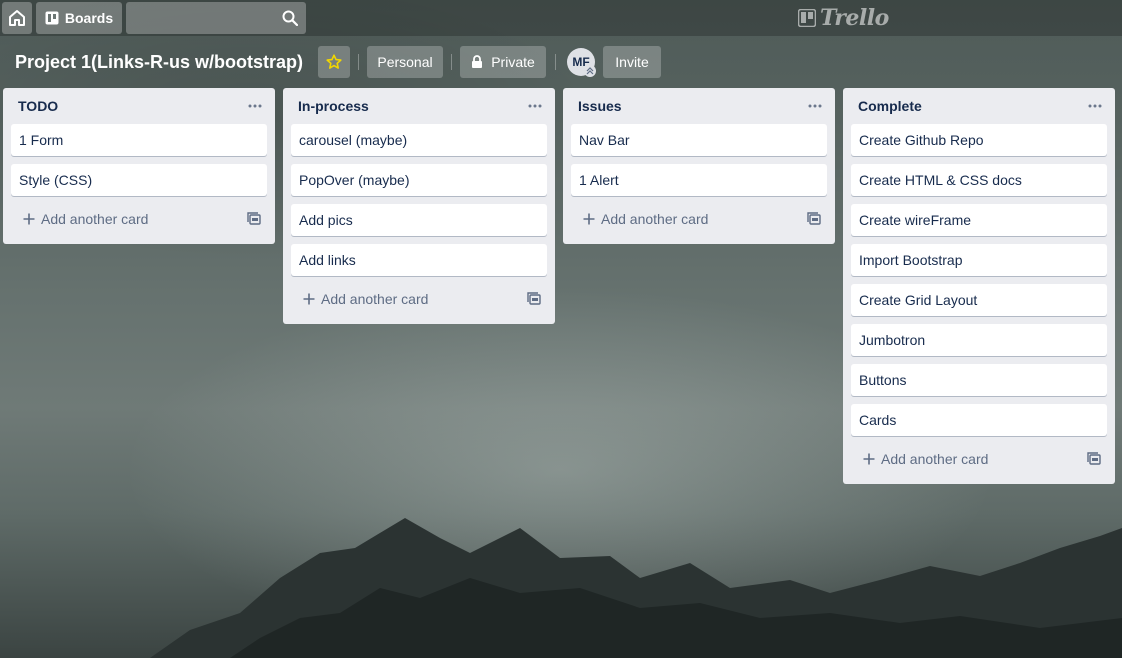 The height and width of the screenshot is (658, 1122). What do you see at coordinates (600, 106) in the screenshot?
I see `list-title: Issues` at bounding box center [600, 106].